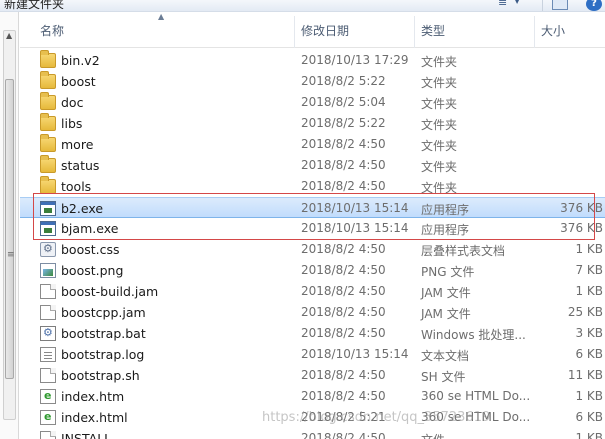 This screenshot has width=605, height=439. What do you see at coordinates (52, 30) in the screenshot?
I see `column-header-name: 名称` at bounding box center [52, 30].